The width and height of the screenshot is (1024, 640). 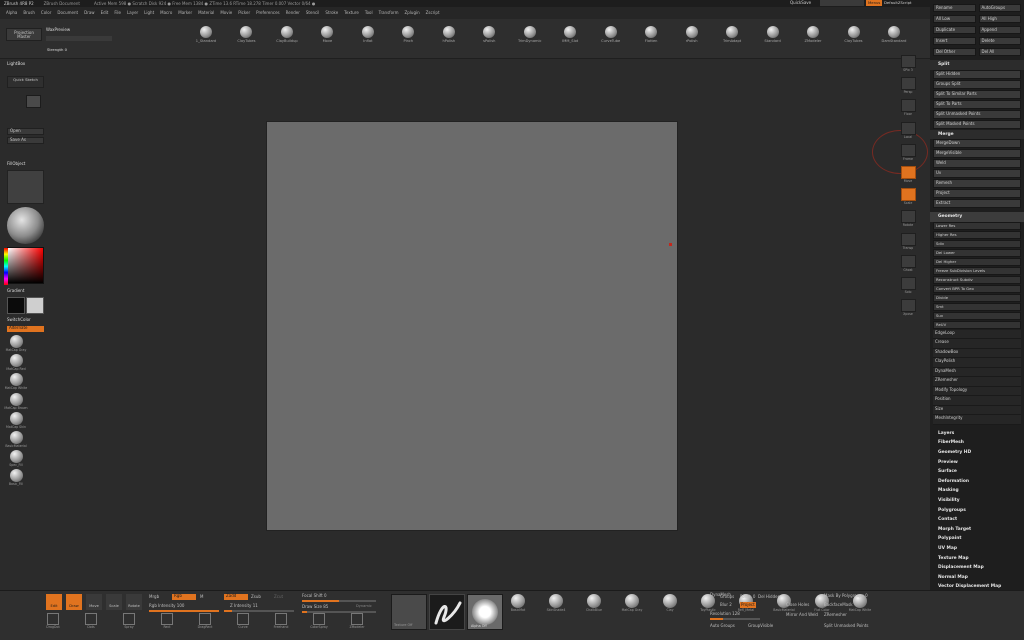 What do you see at coordinates (91, 621) in the screenshot?
I see `stroke-slot: Dots` at bounding box center [91, 621].